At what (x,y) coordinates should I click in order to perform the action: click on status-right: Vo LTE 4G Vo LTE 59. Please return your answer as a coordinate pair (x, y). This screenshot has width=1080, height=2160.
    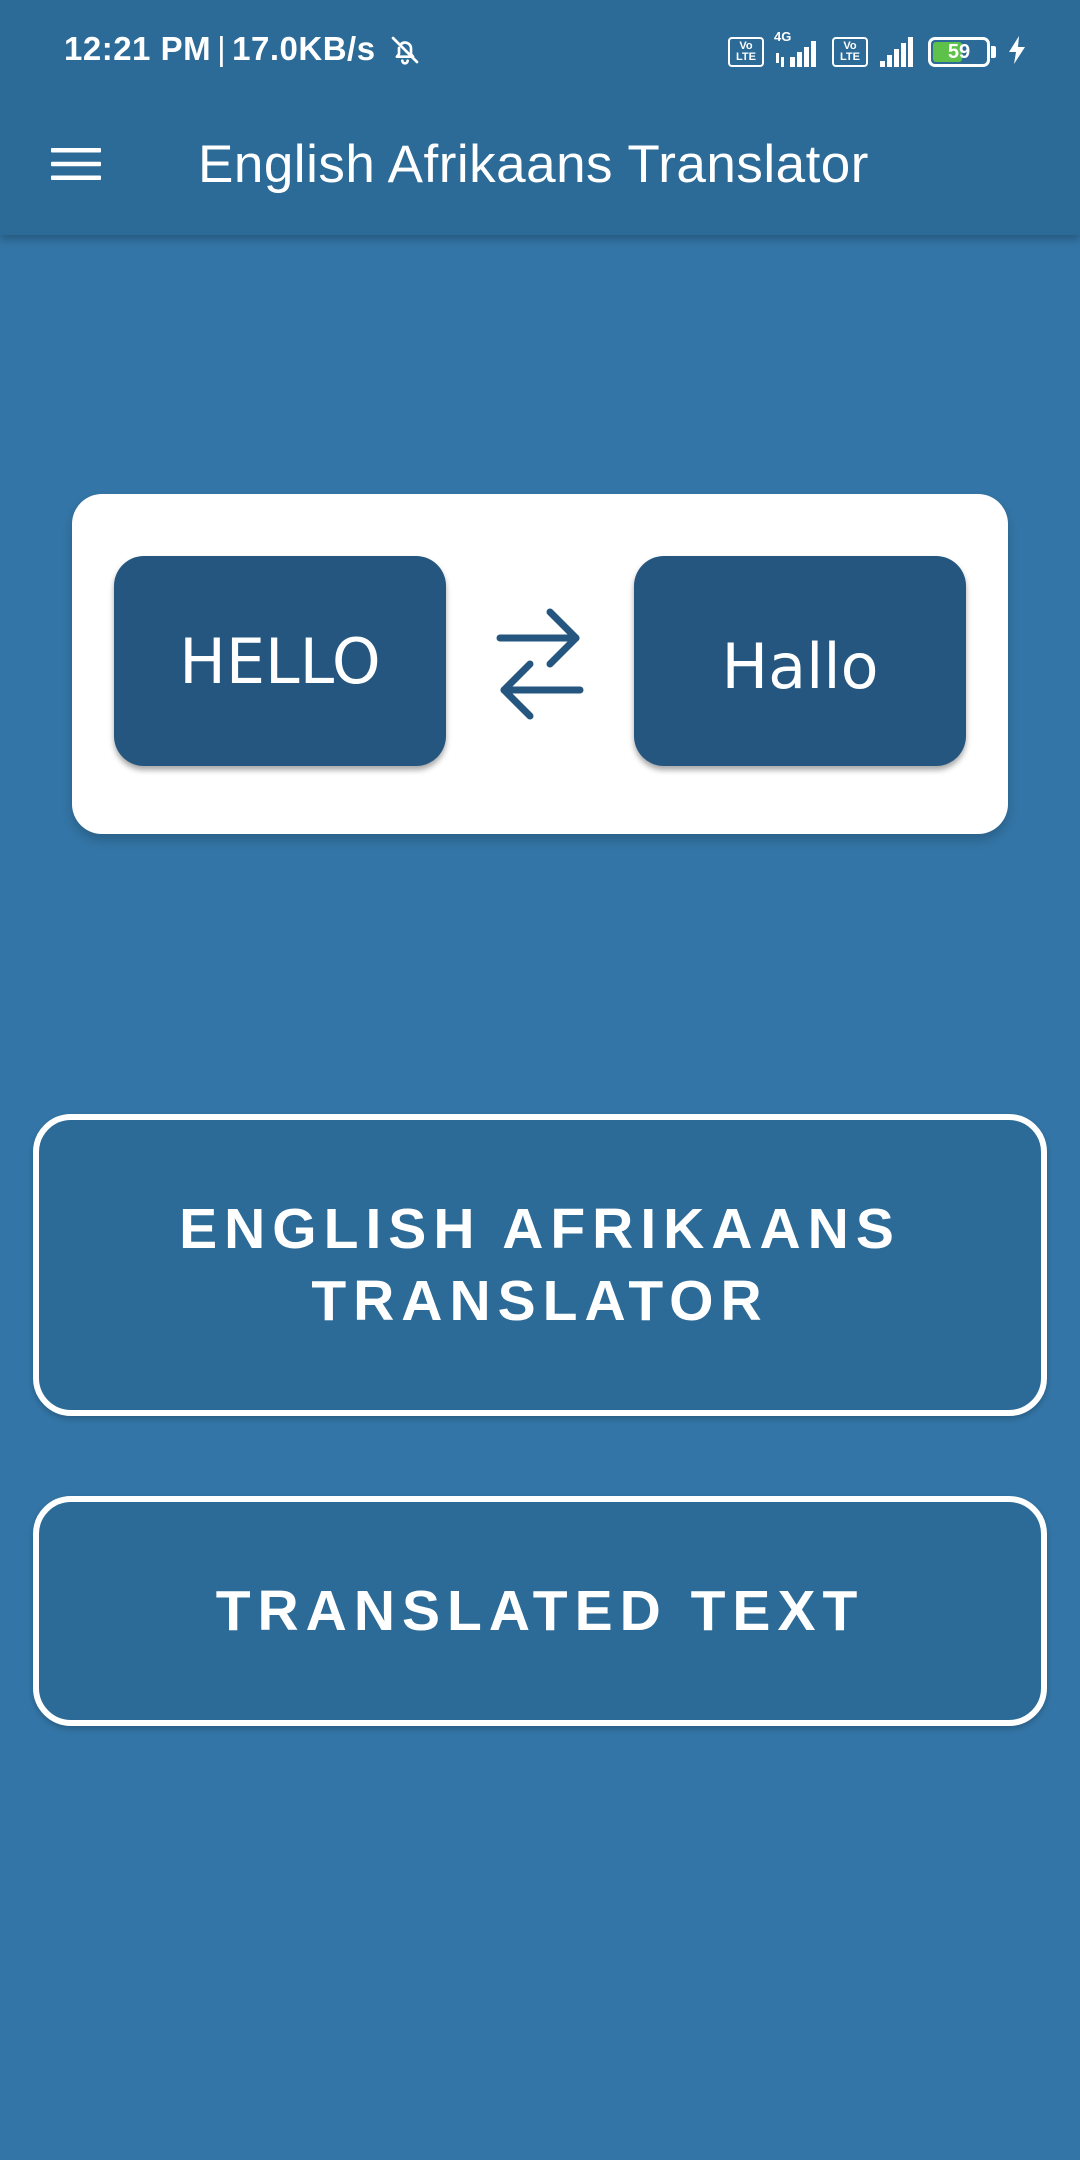
    Looking at the image, I should click on (878, 51).